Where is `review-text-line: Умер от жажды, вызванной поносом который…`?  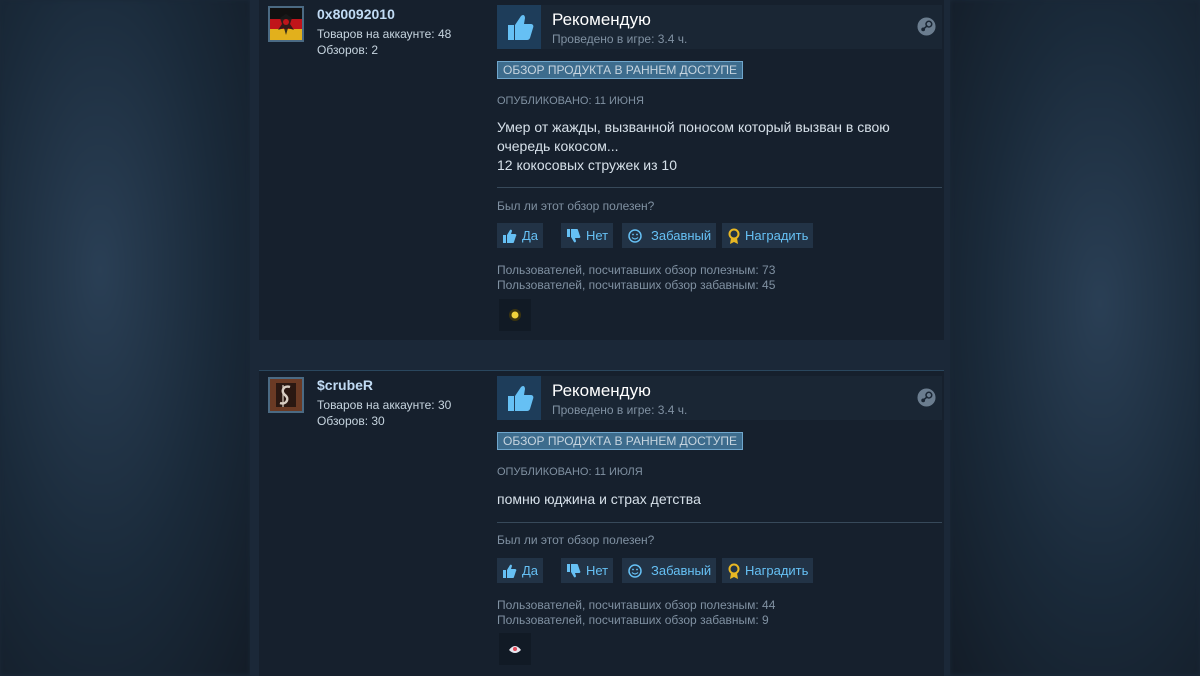
review-text-line: Умер от жажды, вызванной поносом который… is located at coordinates (693, 127).